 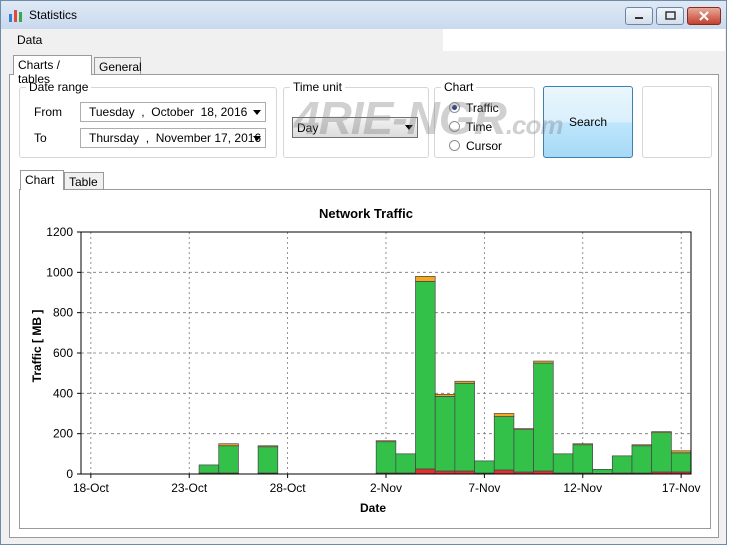 I want to click on menu-bar: Data, so click(x=365, y=40).